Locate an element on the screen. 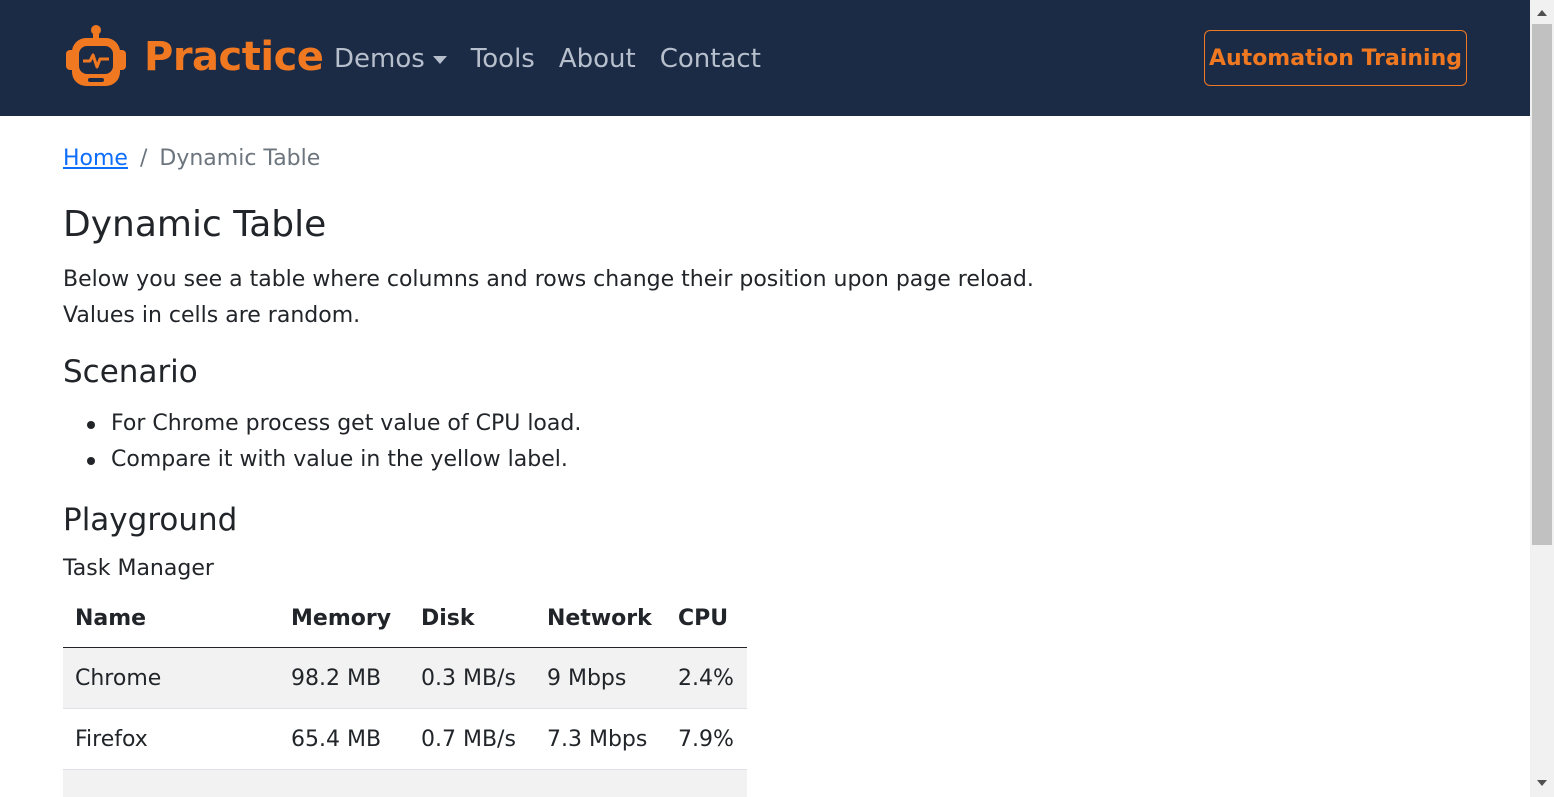  table-cell: 98.2 MB is located at coordinates (336, 678).